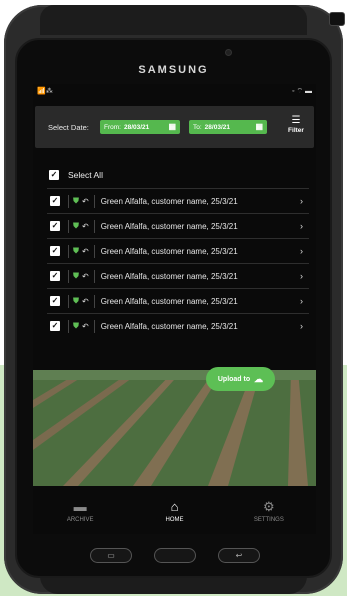 Image resolution: width=347 pixels, height=596 pixels. Describe the element at coordinates (197, 127) in the screenshot. I see `to-prefix: To:` at that location.